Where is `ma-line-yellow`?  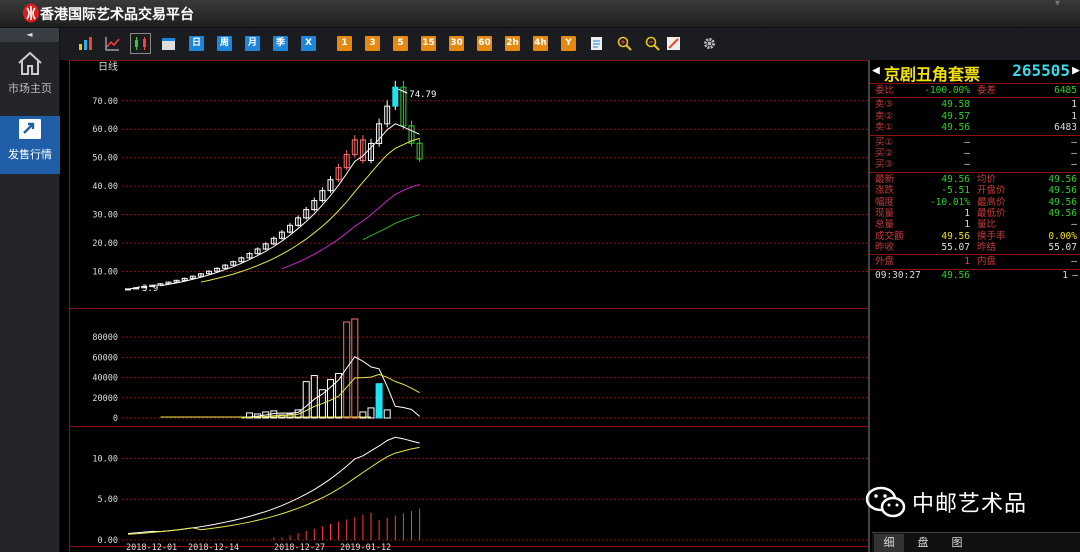 ma-line-yellow is located at coordinates (310, 210).